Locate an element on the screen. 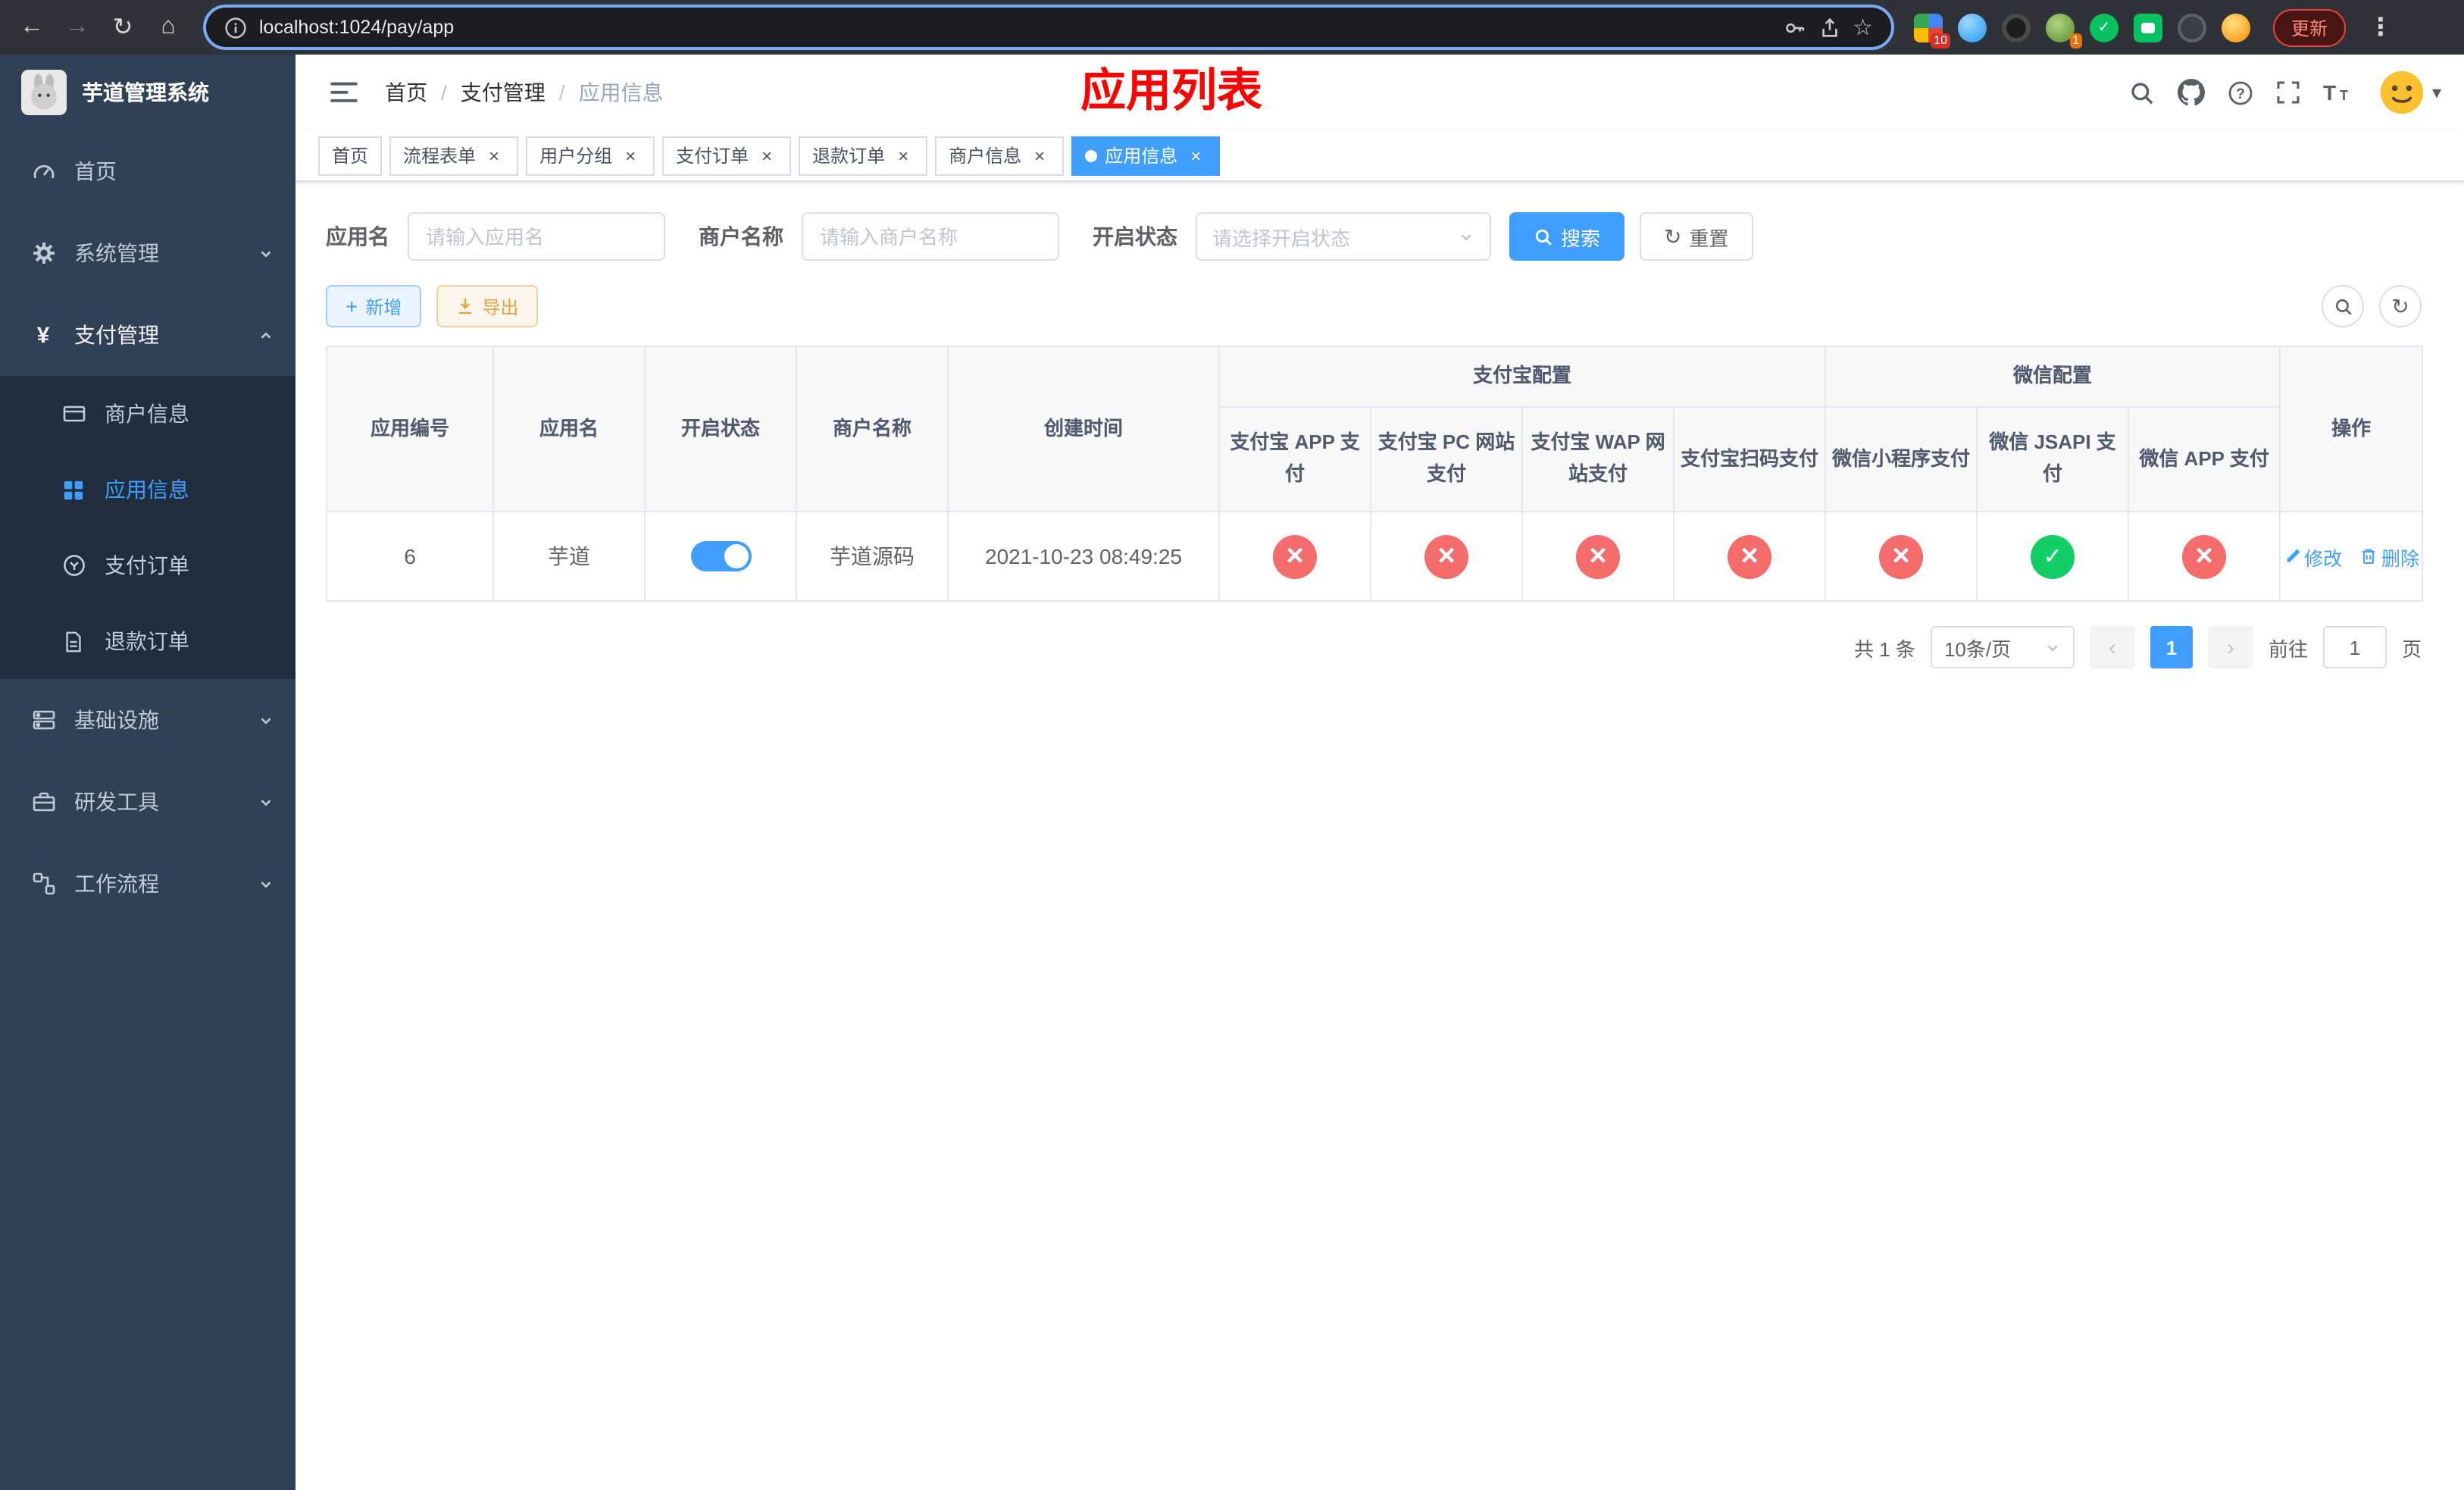 The image size is (2464, 1490). reset-button: 重置 is located at coordinates (1696, 236).